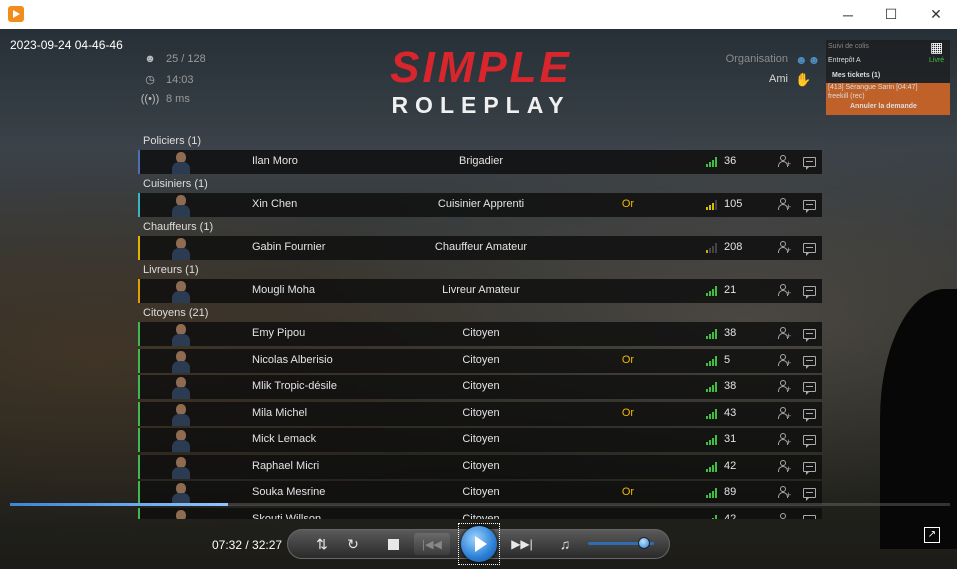 The image size is (957, 569). Describe the element at coordinates (803, 79) in the screenshot. I see `handshake-icon: ✋` at that location.